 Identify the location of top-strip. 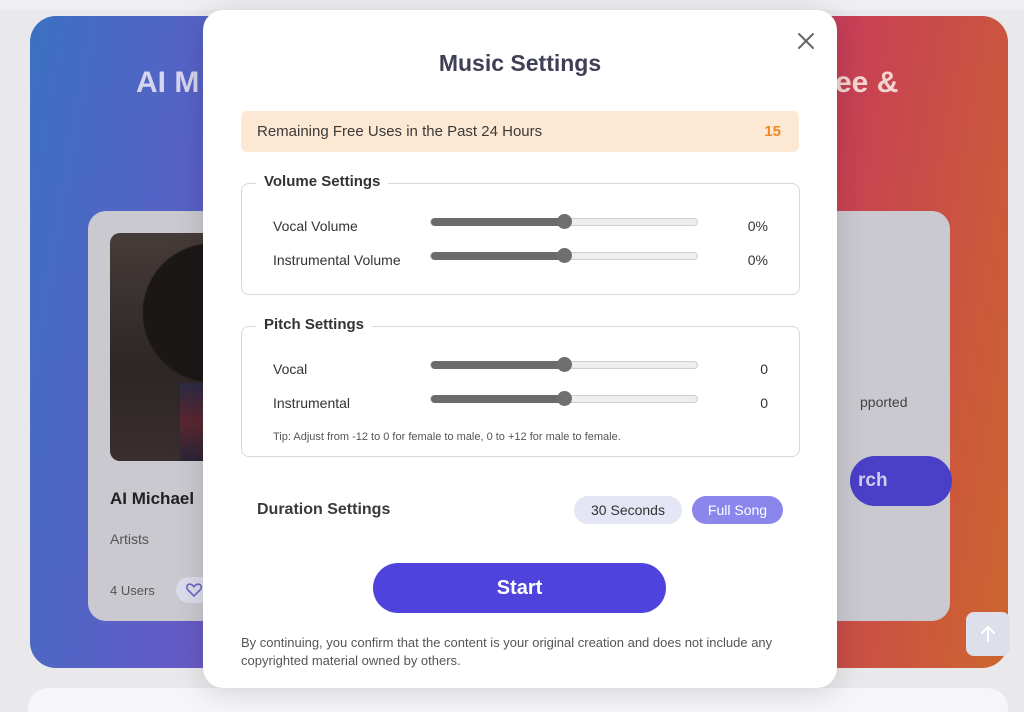
(512, 5).